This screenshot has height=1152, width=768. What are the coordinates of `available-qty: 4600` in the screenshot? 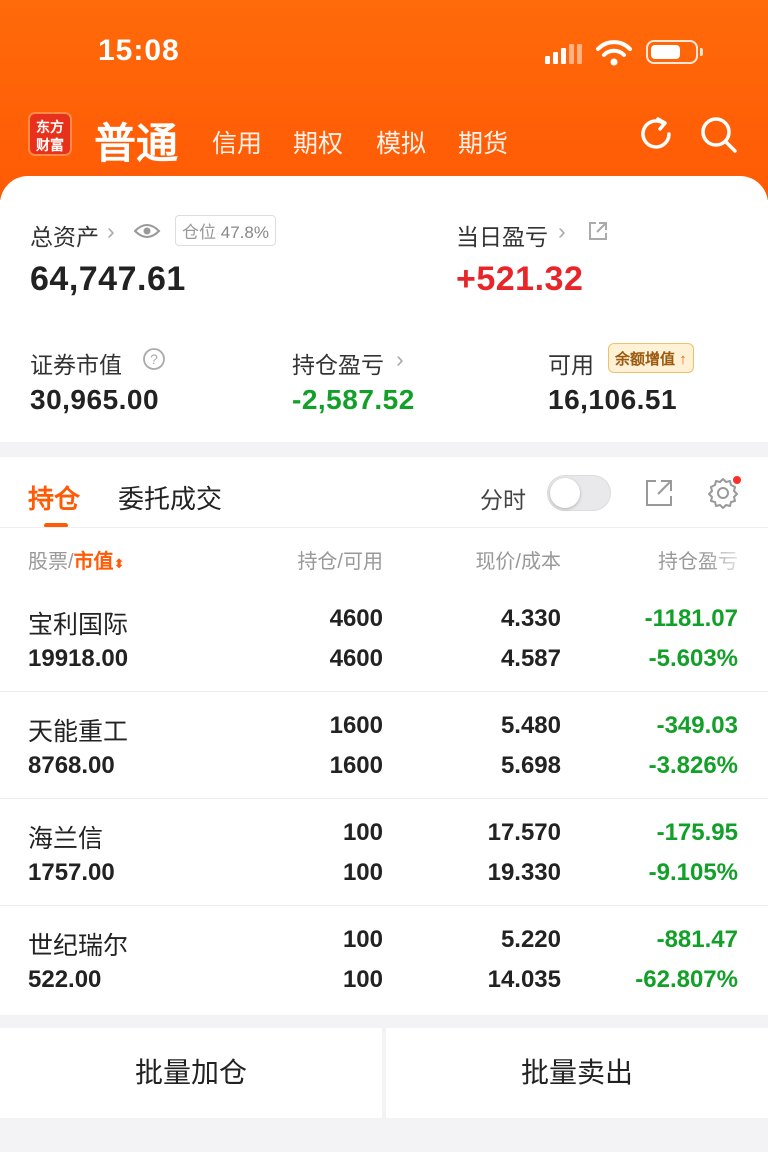 It's located at (356, 658).